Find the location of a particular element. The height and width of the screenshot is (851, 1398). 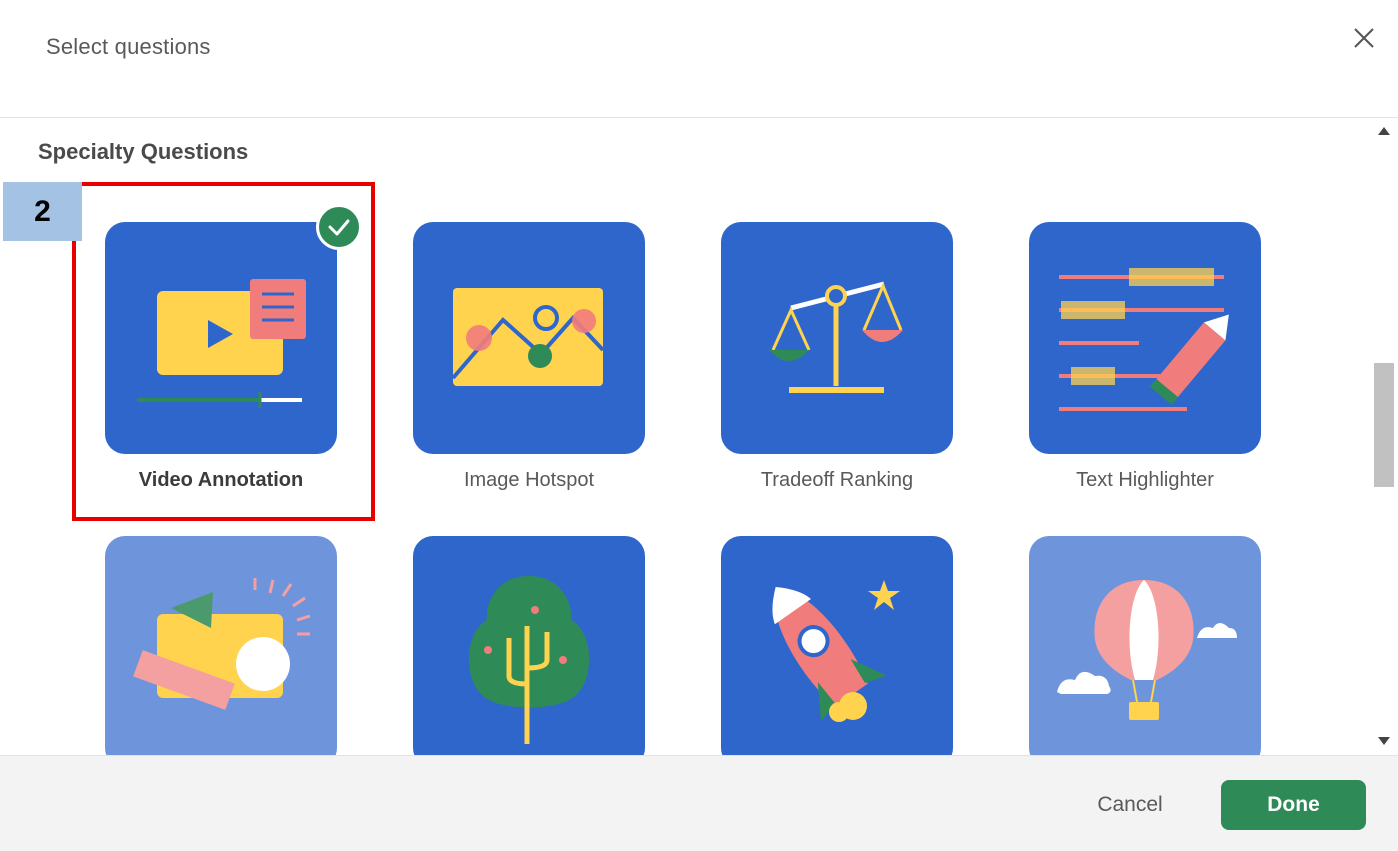

checkmark-icon is located at coordinates (339, 227).